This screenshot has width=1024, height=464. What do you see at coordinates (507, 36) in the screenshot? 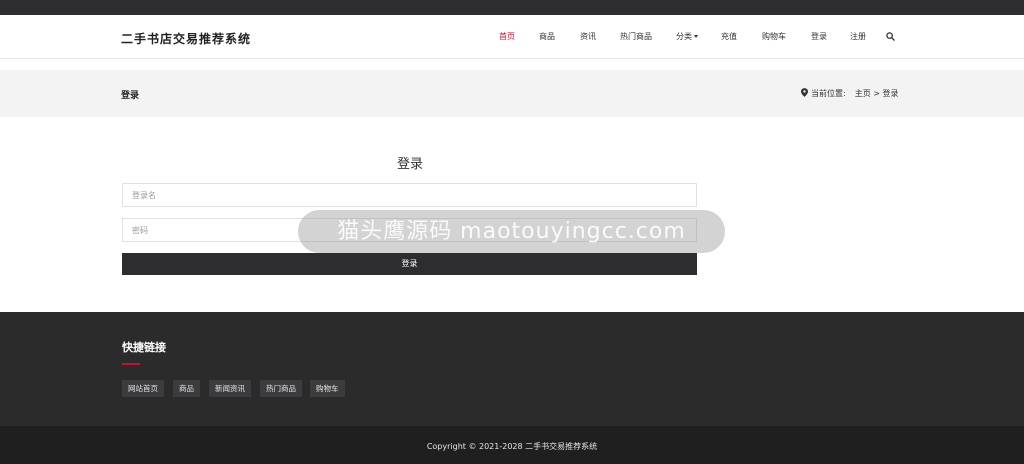
I see `nav-item-home: 首页` at bounding box center [507, 36].